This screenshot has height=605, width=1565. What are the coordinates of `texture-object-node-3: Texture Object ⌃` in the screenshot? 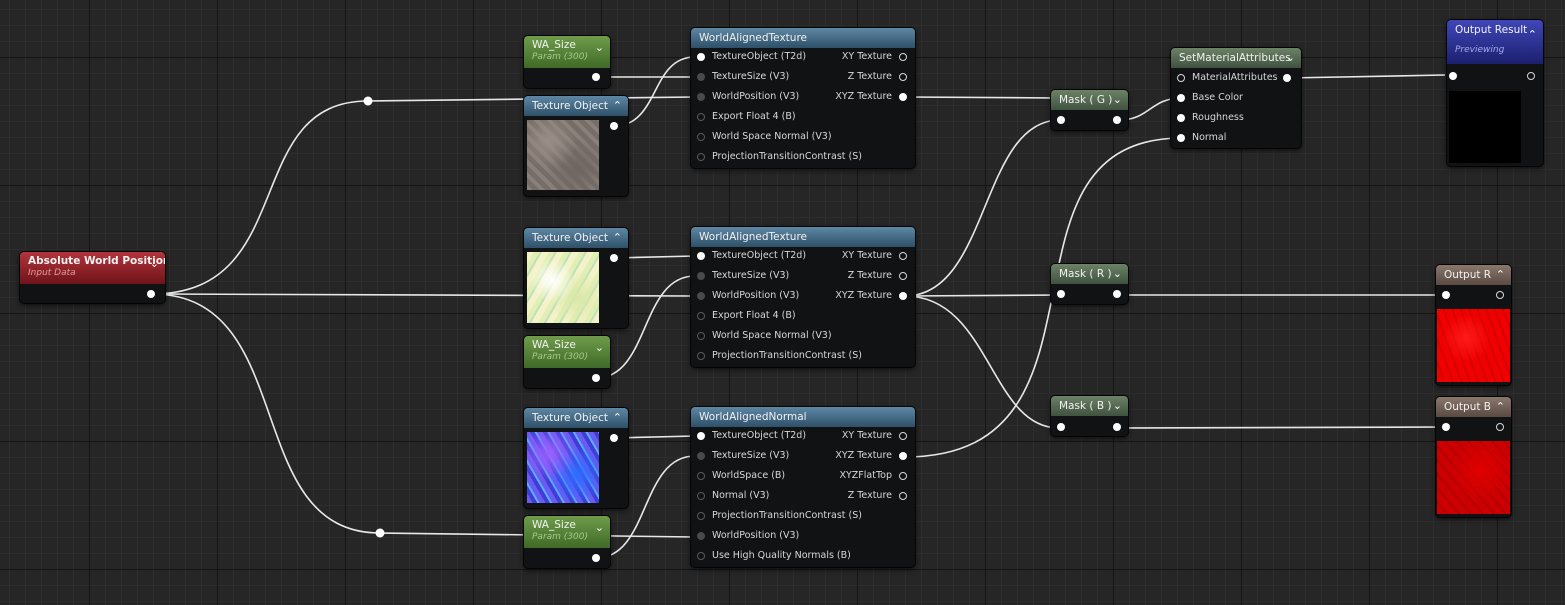 It's located at (576, 458).